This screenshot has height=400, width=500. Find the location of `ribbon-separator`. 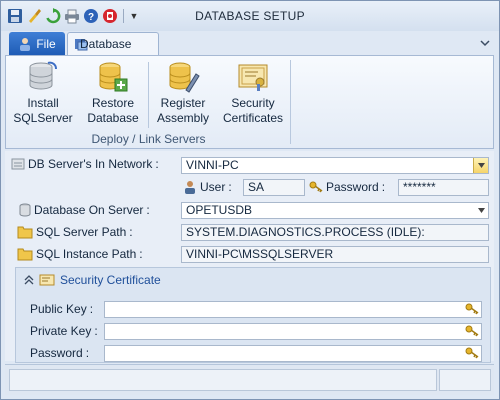

ribbon-separator is located at coordinates (148, 95).